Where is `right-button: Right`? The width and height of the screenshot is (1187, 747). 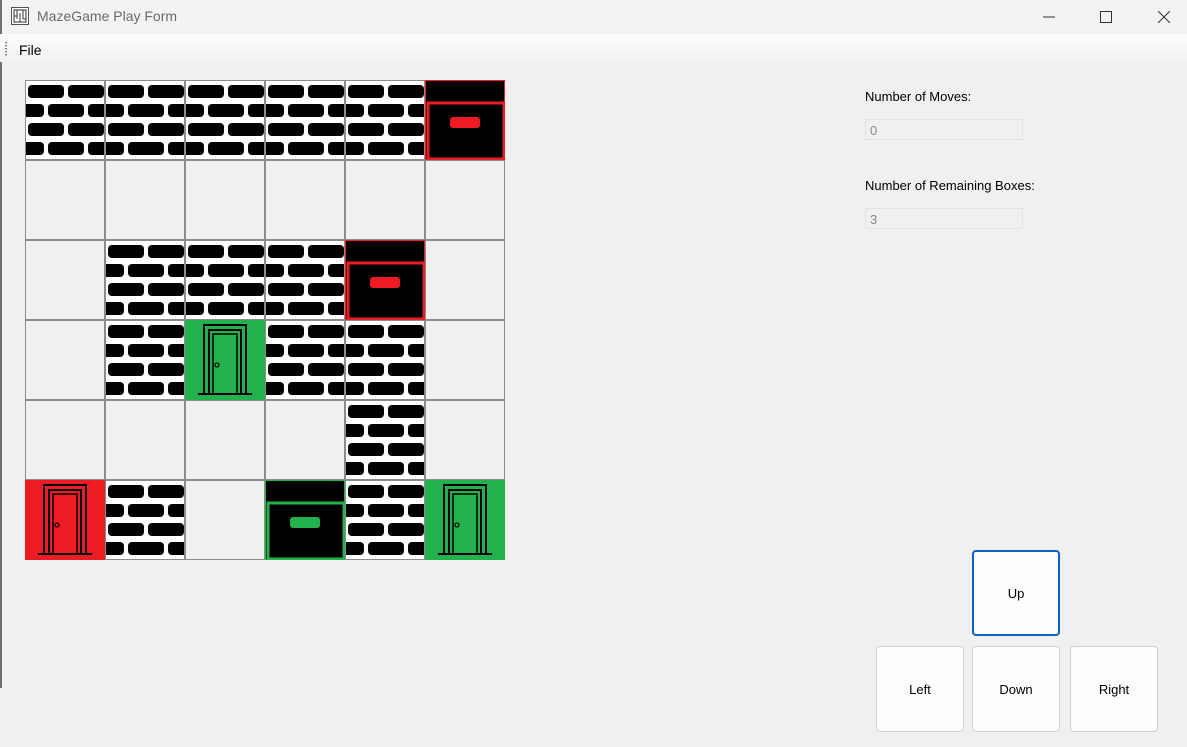 right-button: Right is located at coordinates (1114, 689).